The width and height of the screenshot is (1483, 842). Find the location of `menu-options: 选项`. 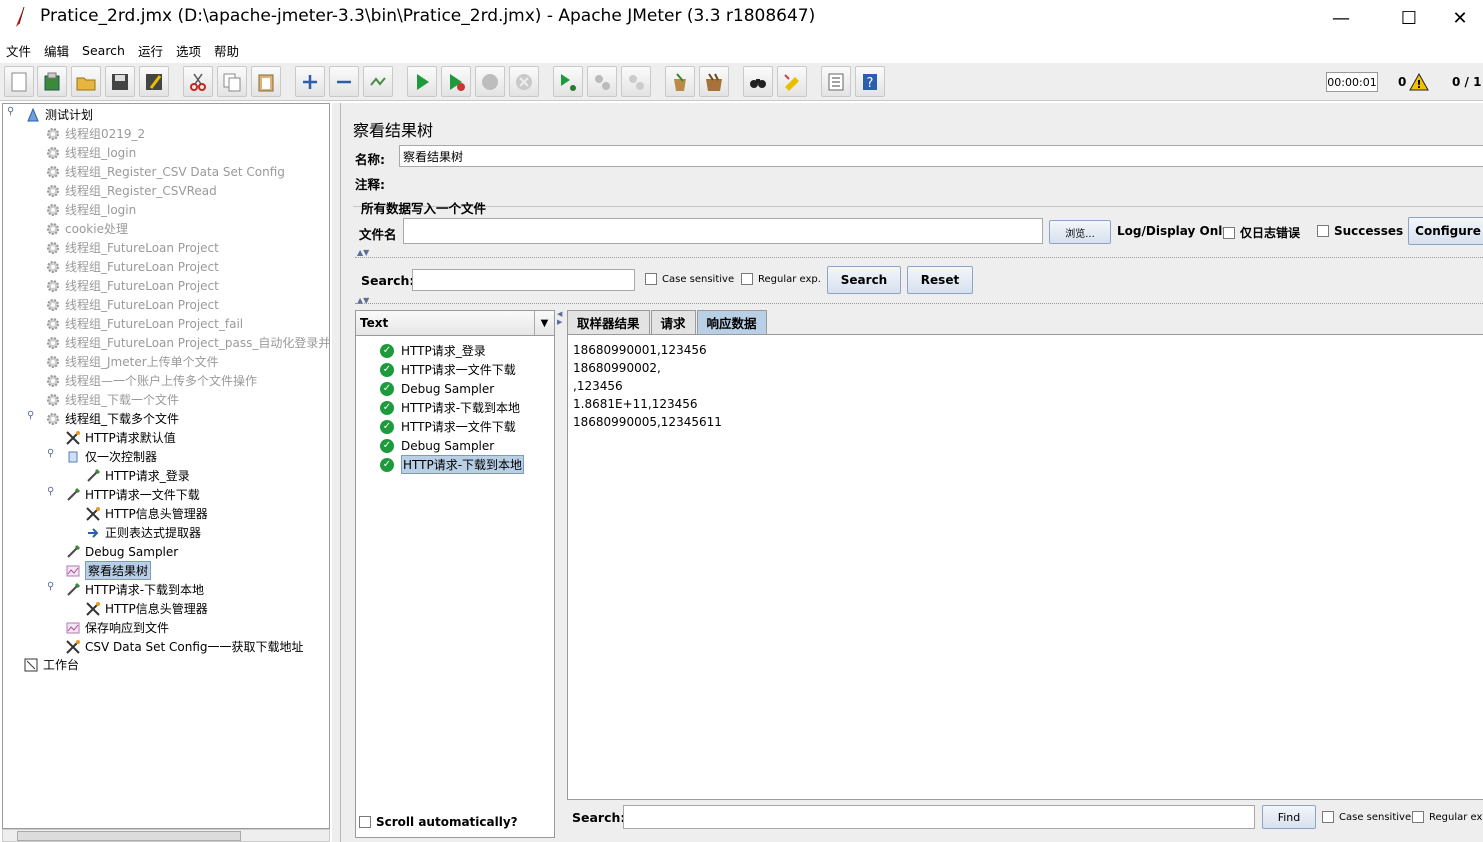

menu-options: 选项 is located at coordinates (188, 50).